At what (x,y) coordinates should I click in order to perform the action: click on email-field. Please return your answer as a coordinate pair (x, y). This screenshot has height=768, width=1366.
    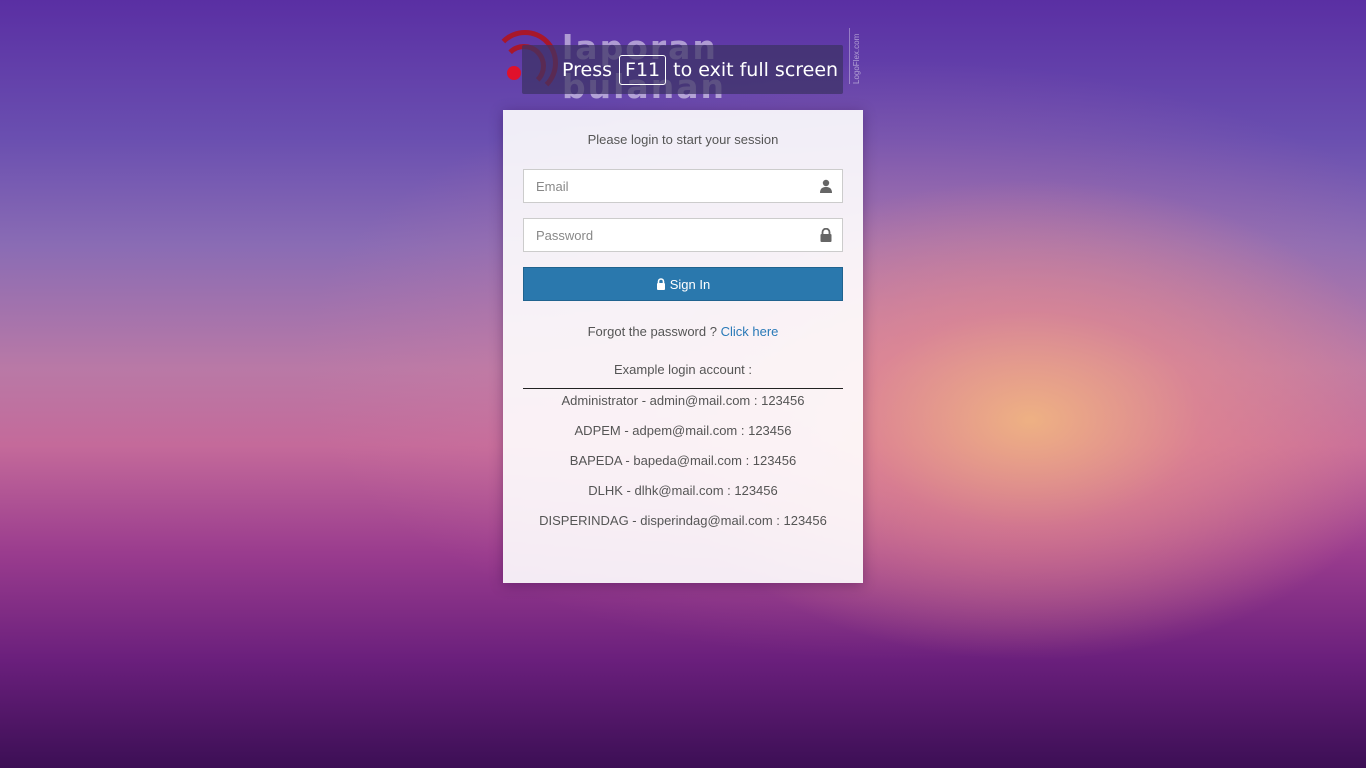
    Looking at the image, I should click on (683, 186).